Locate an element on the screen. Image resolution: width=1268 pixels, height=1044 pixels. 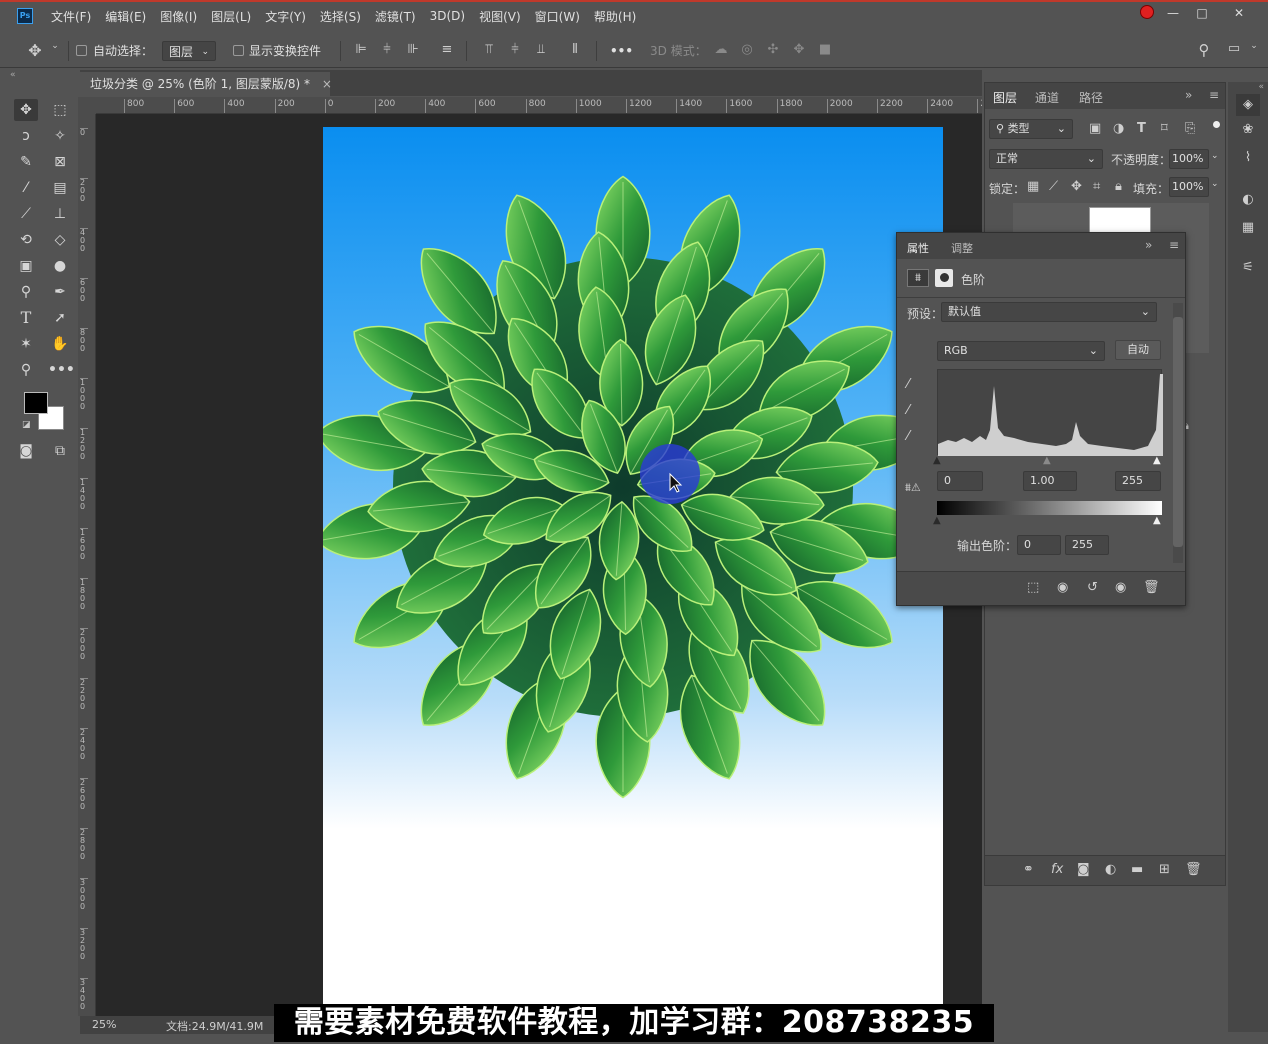
eraser-tool-icon: ◇ is located at coordinates (60, 240).